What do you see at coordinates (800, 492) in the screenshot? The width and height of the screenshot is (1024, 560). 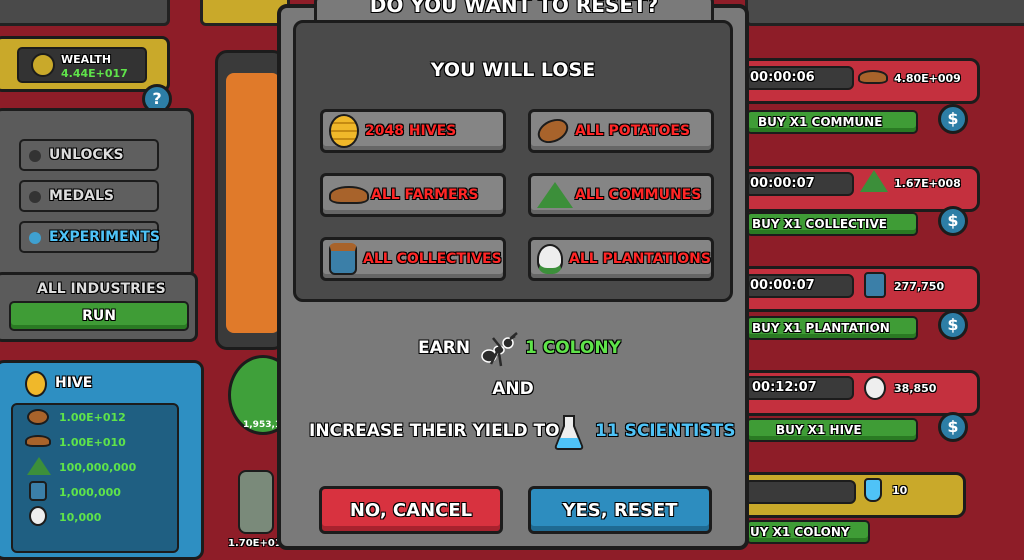 I see `colony-timer` at bounding box center [800, 492].